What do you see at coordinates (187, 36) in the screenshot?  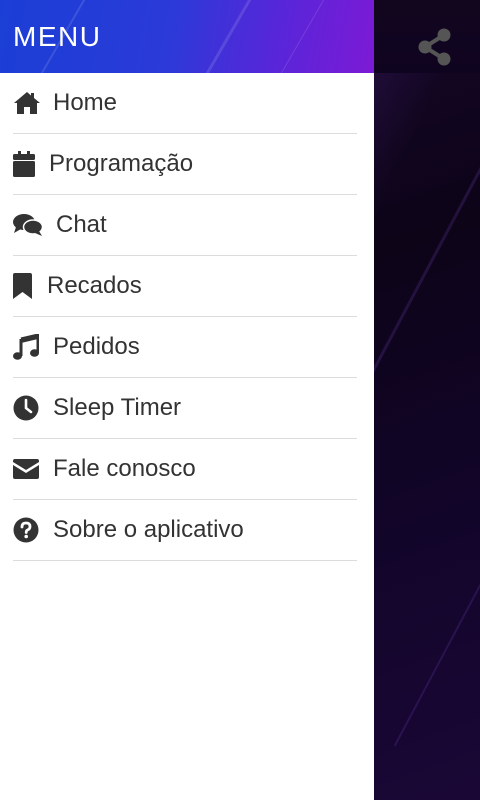 I see `drawer-header: MENU` at bounding box center [187, 36].